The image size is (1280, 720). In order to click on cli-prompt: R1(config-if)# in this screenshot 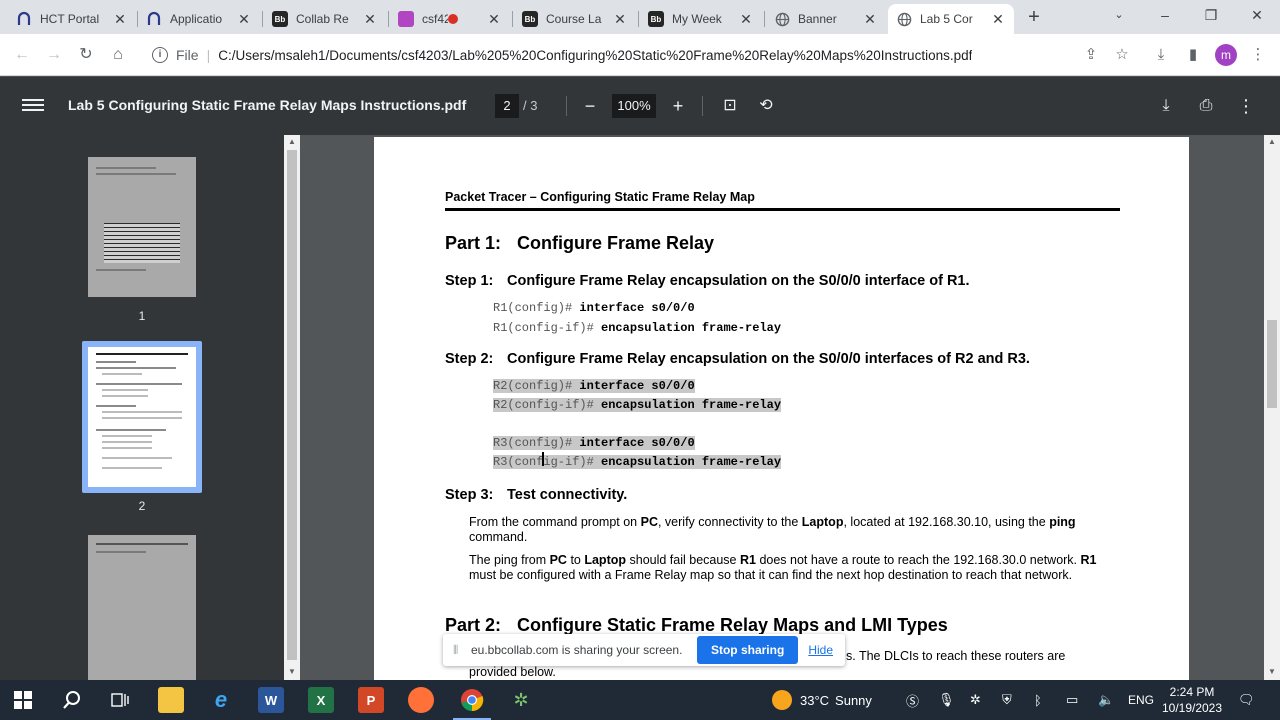, I will do `click(543, 328)`.